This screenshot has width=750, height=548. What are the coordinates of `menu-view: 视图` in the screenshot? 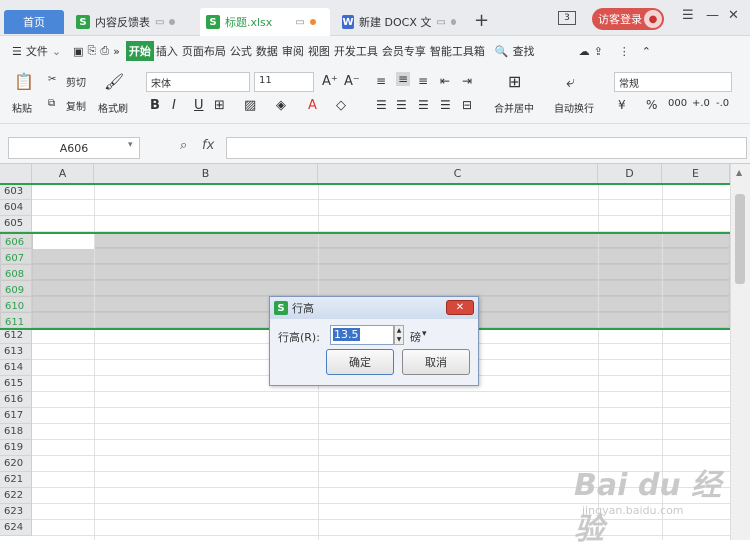 It's located at (319, 51).